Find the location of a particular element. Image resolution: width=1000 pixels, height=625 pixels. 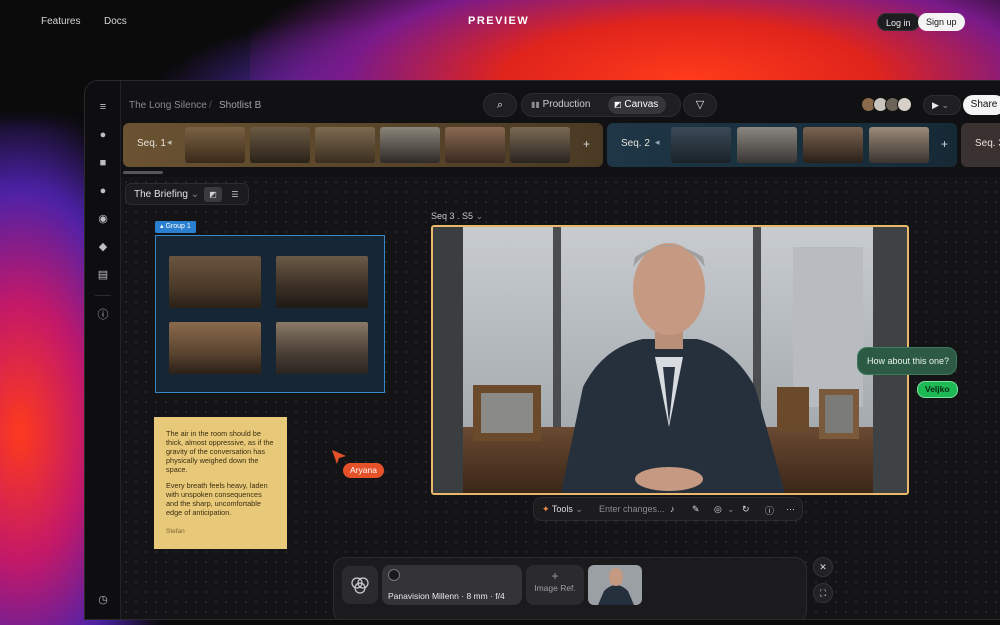

collaborator-tag: Veljko is located at coordinates (937, 389).